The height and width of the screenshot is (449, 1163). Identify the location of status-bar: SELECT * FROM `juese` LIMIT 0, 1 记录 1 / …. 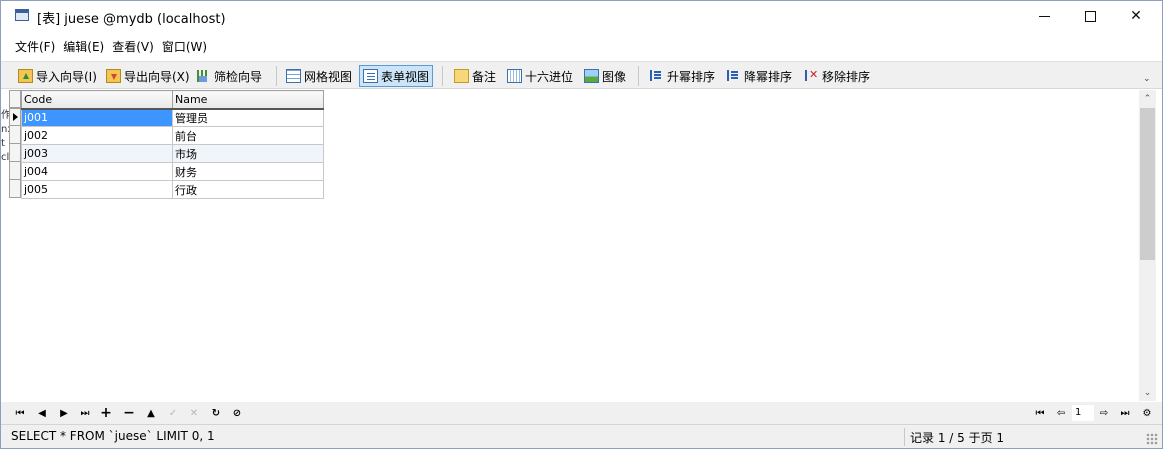
(581, 436).